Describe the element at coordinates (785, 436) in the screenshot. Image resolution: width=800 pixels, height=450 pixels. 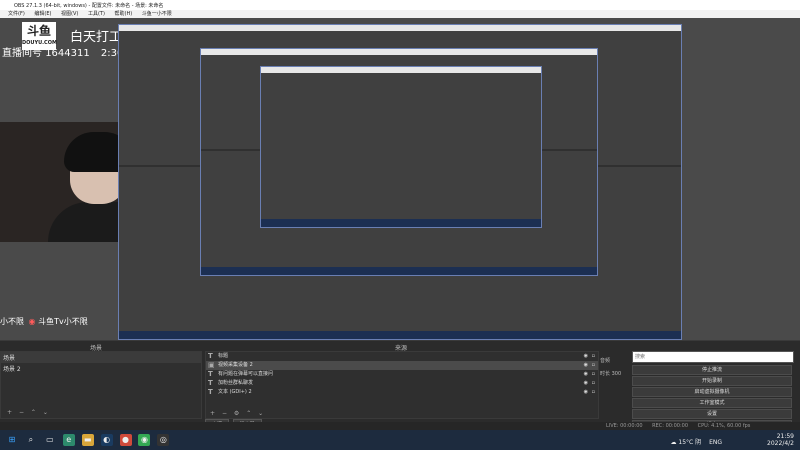
I see `clock-time: 21:59` at that location.